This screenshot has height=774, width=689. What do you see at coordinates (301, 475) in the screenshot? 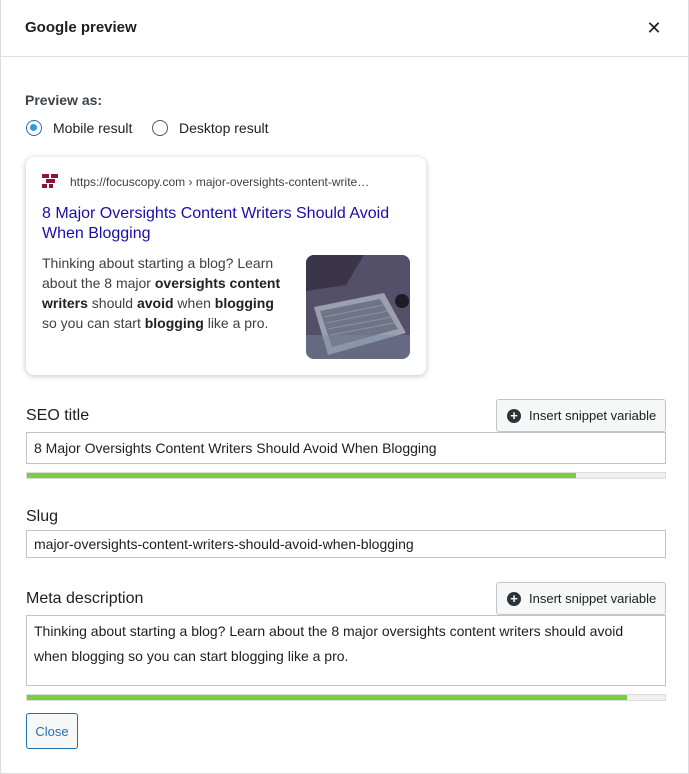
I see `seo-title-progress-fill` at bounding box center [301, 475].